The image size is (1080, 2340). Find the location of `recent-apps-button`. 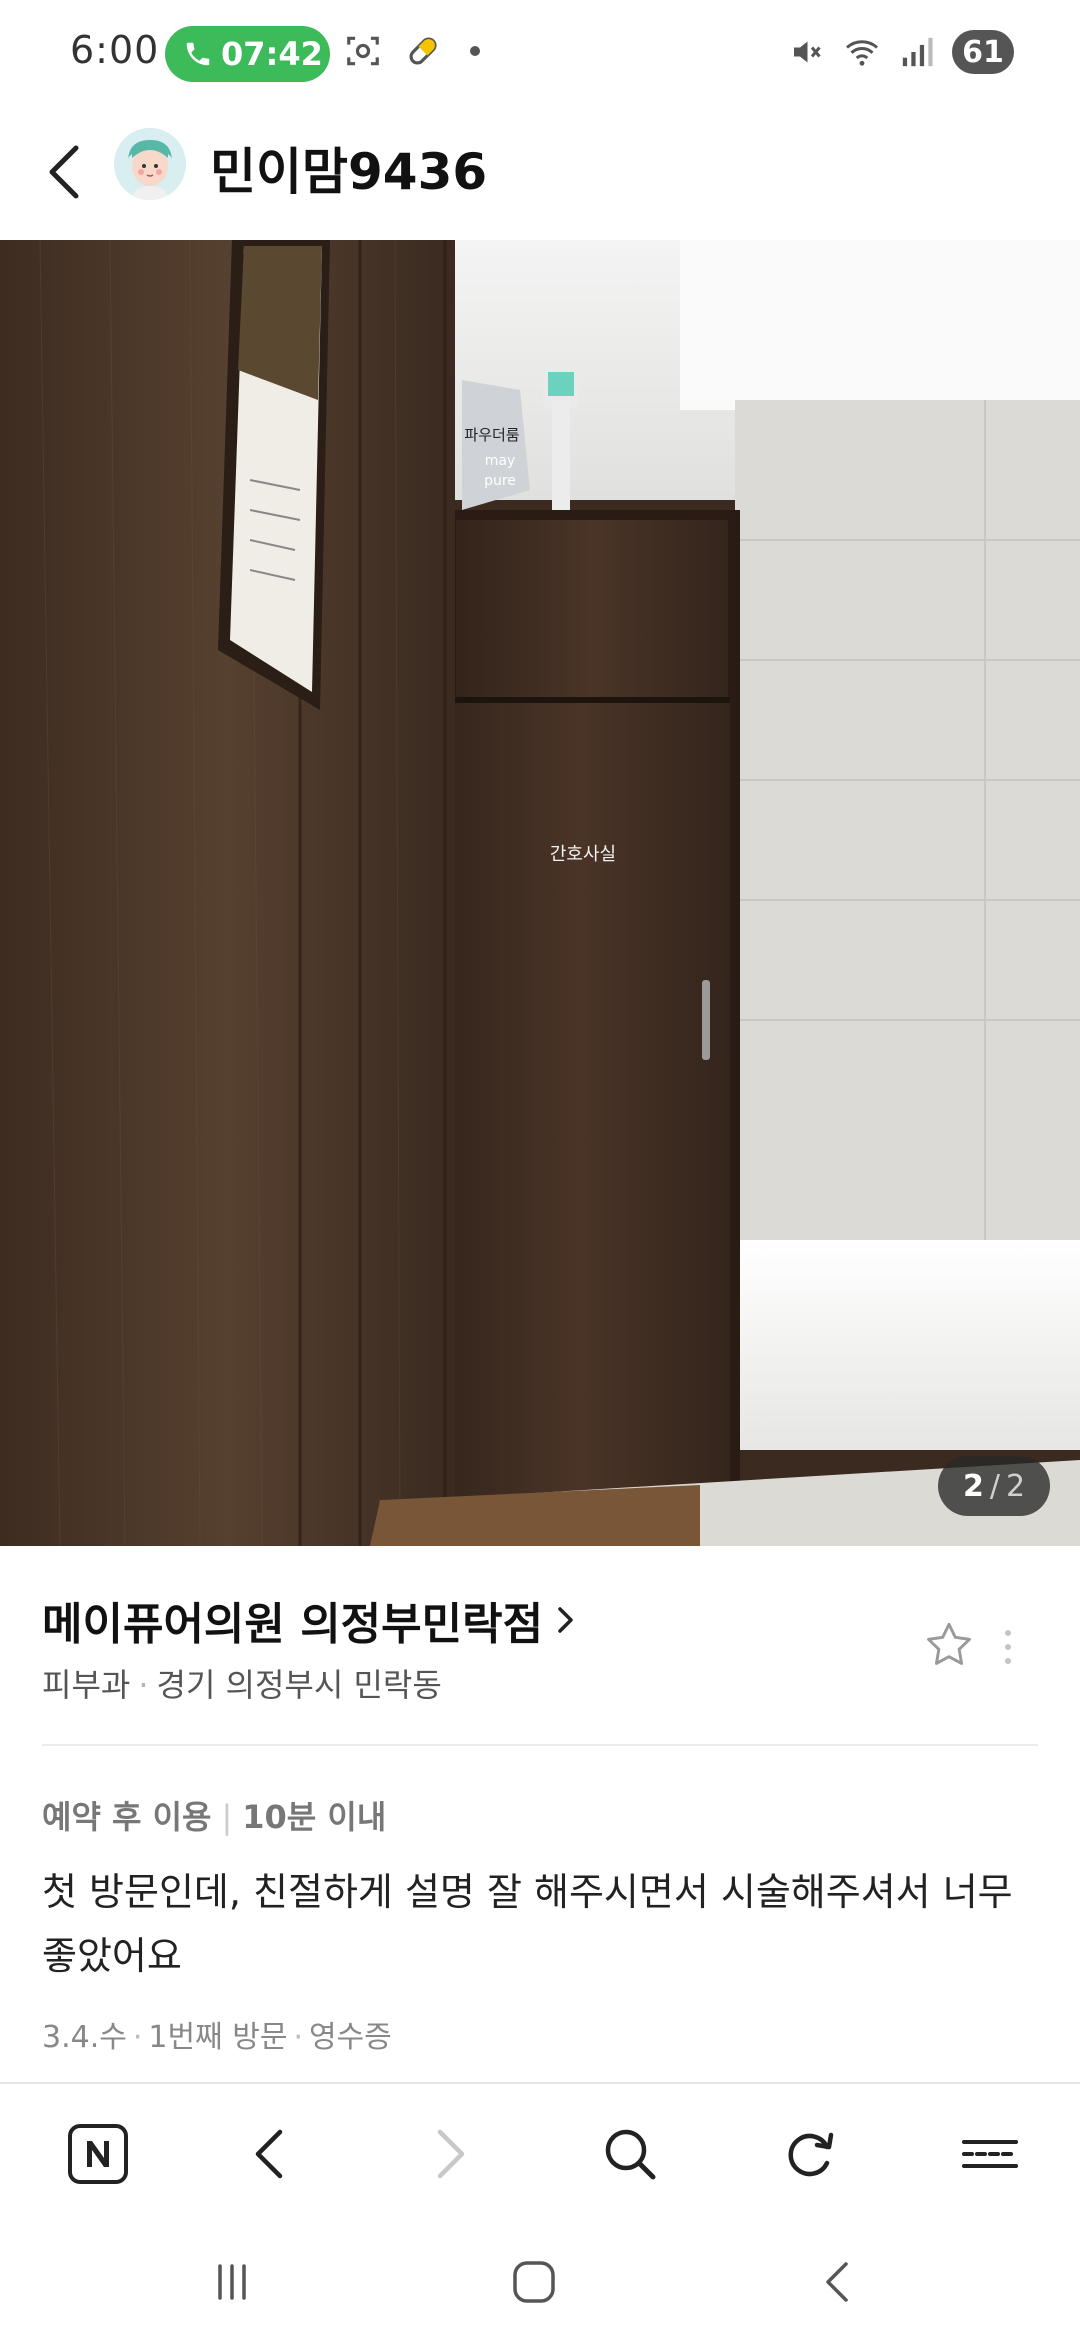

recent-apps-button is located at coordinates (232, 2282).